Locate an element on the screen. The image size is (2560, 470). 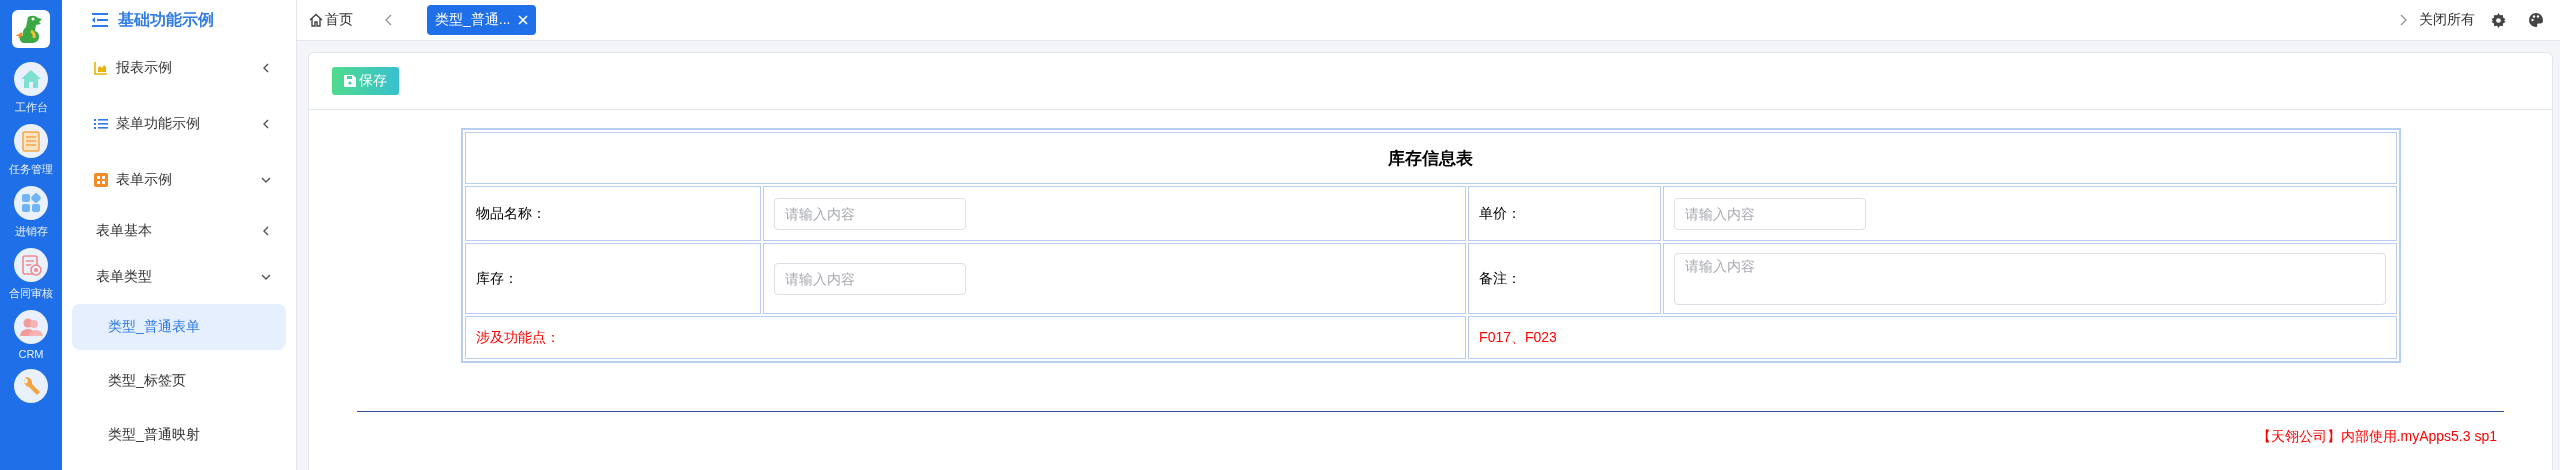
wrench-icon is located at coordinates (31, 386).